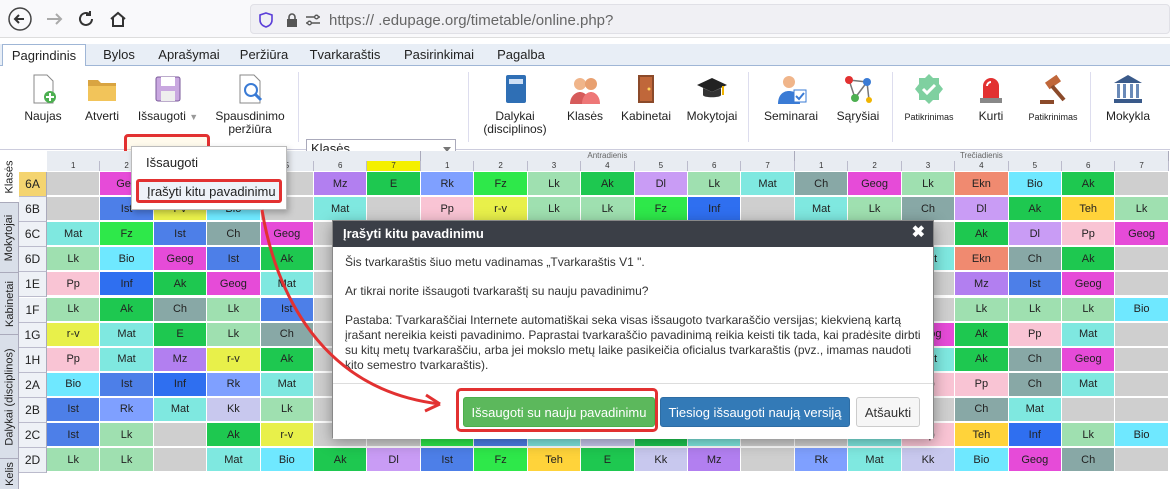 The width and height of the screenshot is (1170, 489). Describe the element at coordinates (9, 304) in the screenshot. I see `sidetab-rooms: Kabinetai` at that location.